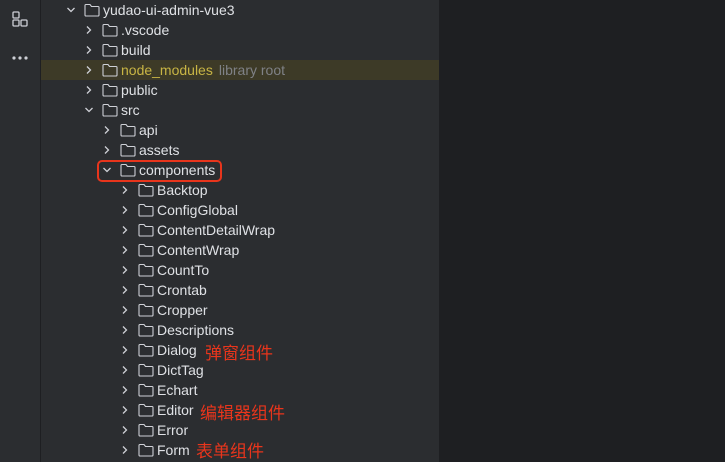 The width and height of the screenshot is (725, 462). What do you see at coordinates (159, 171) in the screenshot?
I see `components-highlight-box` at bounding box center [159, 171].